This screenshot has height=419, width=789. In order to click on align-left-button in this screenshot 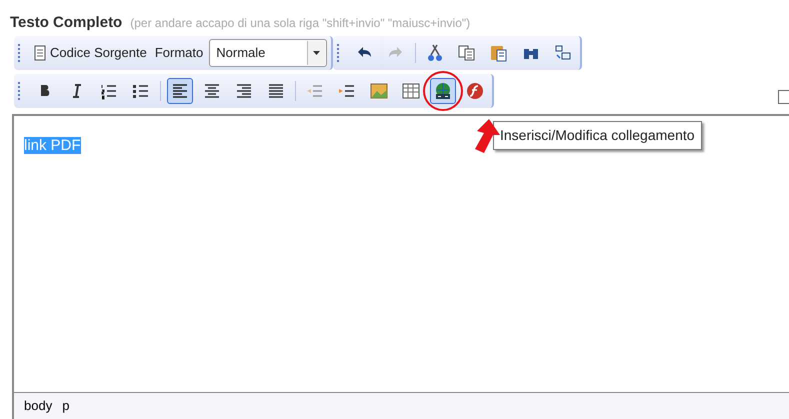, I will do `click(180, 91)`.